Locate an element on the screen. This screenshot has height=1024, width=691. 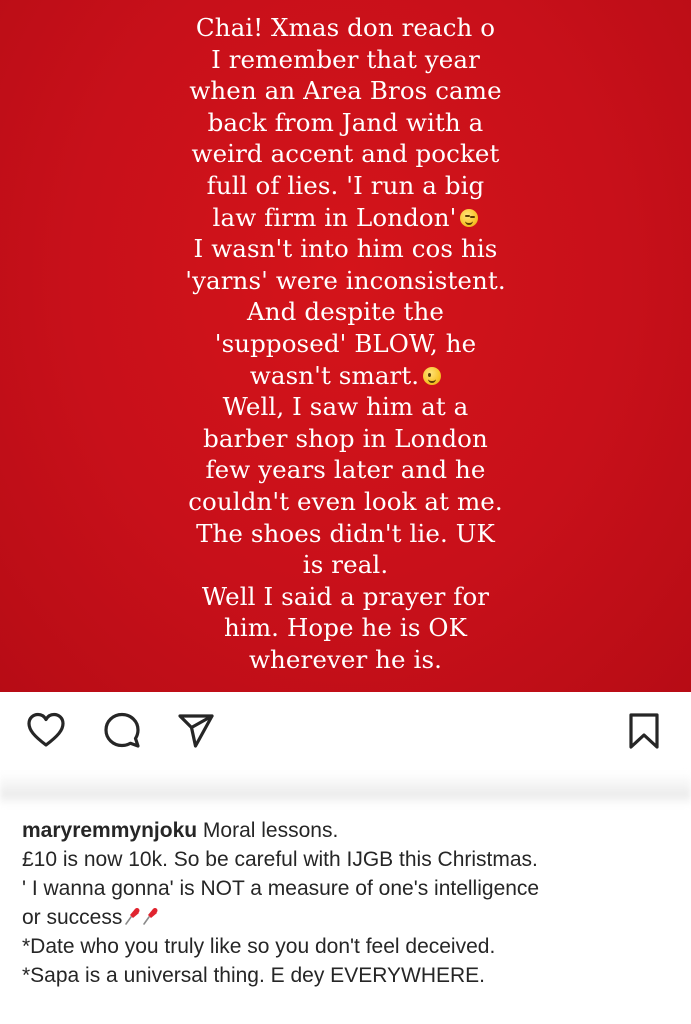
image-text-line: full of lies. 'I run a big is located at coordinates (345, 185).